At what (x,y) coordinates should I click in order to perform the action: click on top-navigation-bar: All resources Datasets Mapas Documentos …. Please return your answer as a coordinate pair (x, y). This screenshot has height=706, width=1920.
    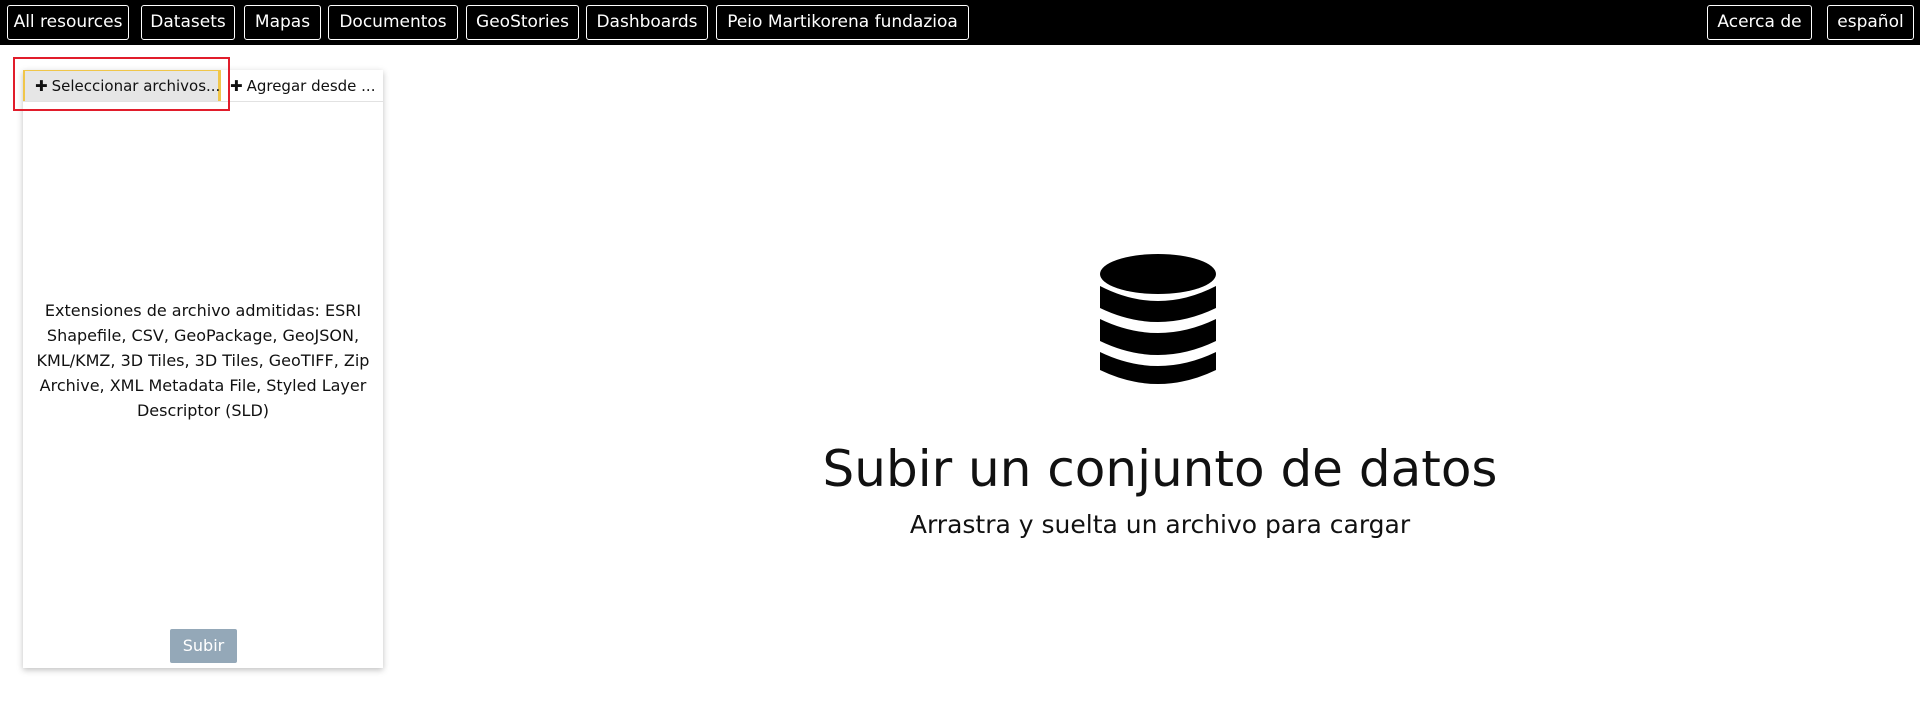
    Looking at the image, I should click on (960, 22).